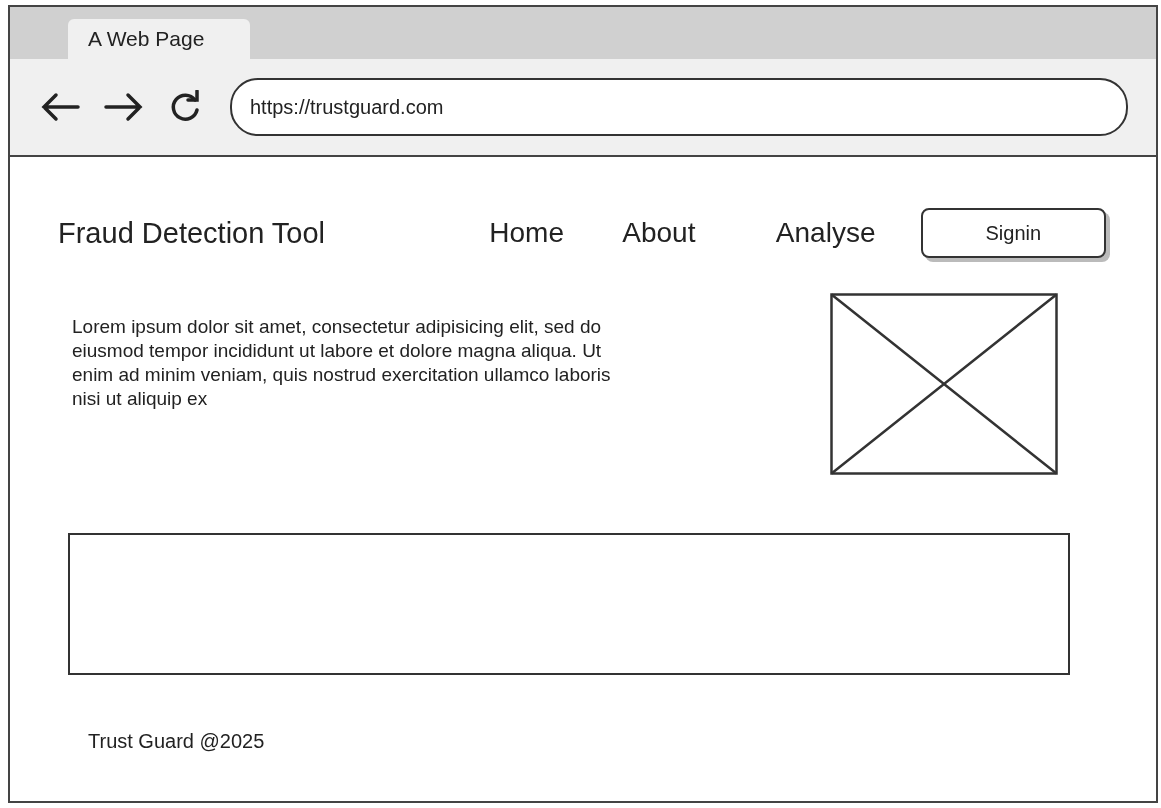 The height and width of the screenshot is (808, 1161). What do you see at coordinates (556, 233) in the screenshot?
I see `nav-link: Home` at bounding box center [556, 233].